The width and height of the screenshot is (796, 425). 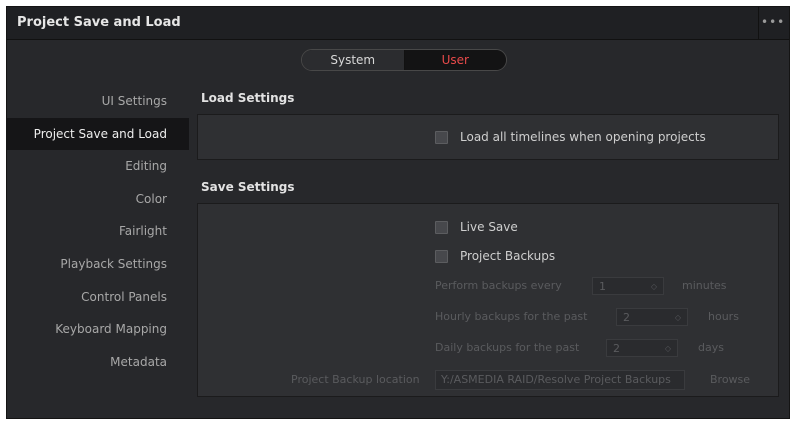 I want to click on perform-backups-label: Perform backups every, so click(x=498, y=285).